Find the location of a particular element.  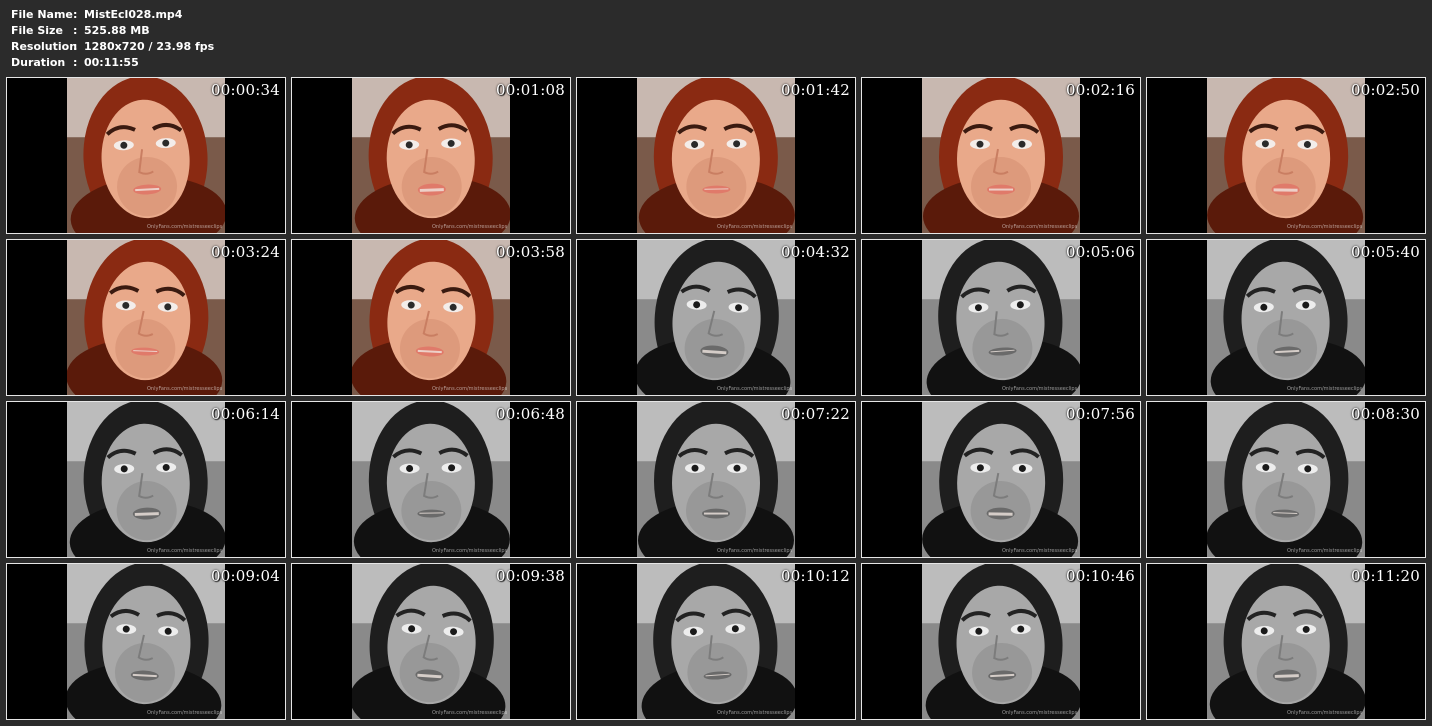

thumbnail: OnlyFans.com/mistresseeclips 00:09:38 is located at coordinates (431, 641).